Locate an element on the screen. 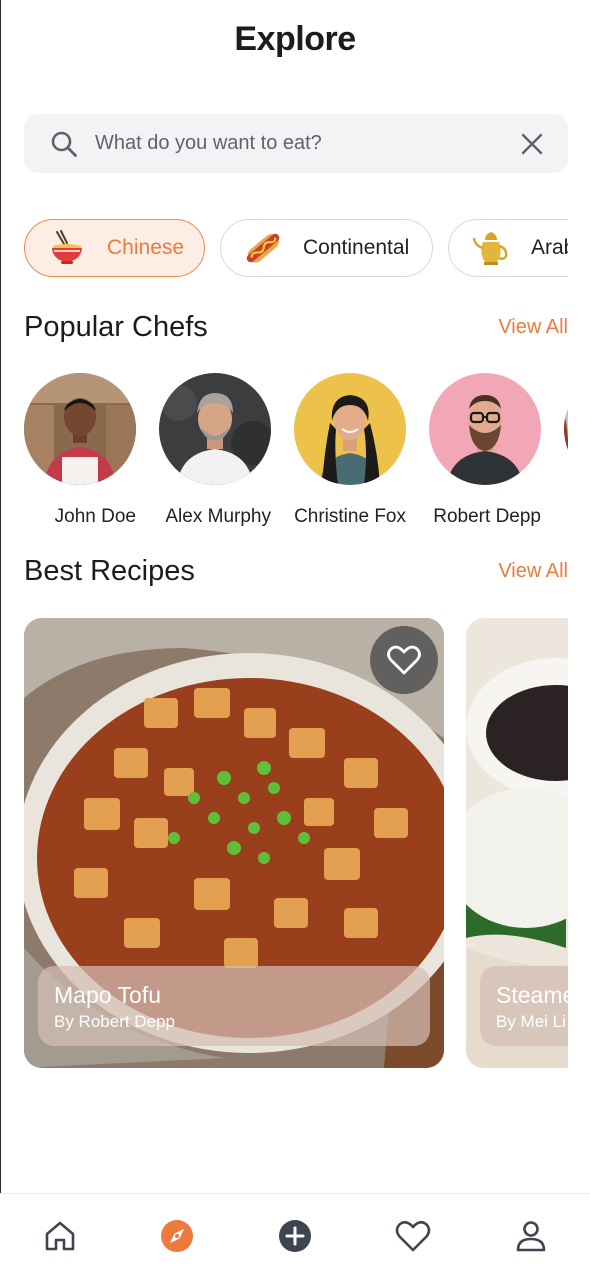 The width and height of the screenshot is (590, 1279). chip-label: Continental is located at coordinates (356, 247).